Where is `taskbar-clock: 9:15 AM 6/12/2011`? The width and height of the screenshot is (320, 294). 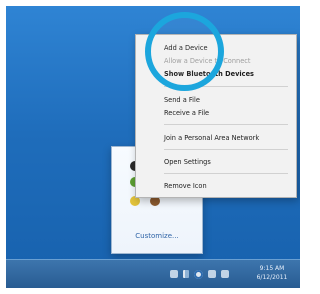
taskbar-clock: 9:15 AM 6/12/2011 is located at coordinates (272, 273).